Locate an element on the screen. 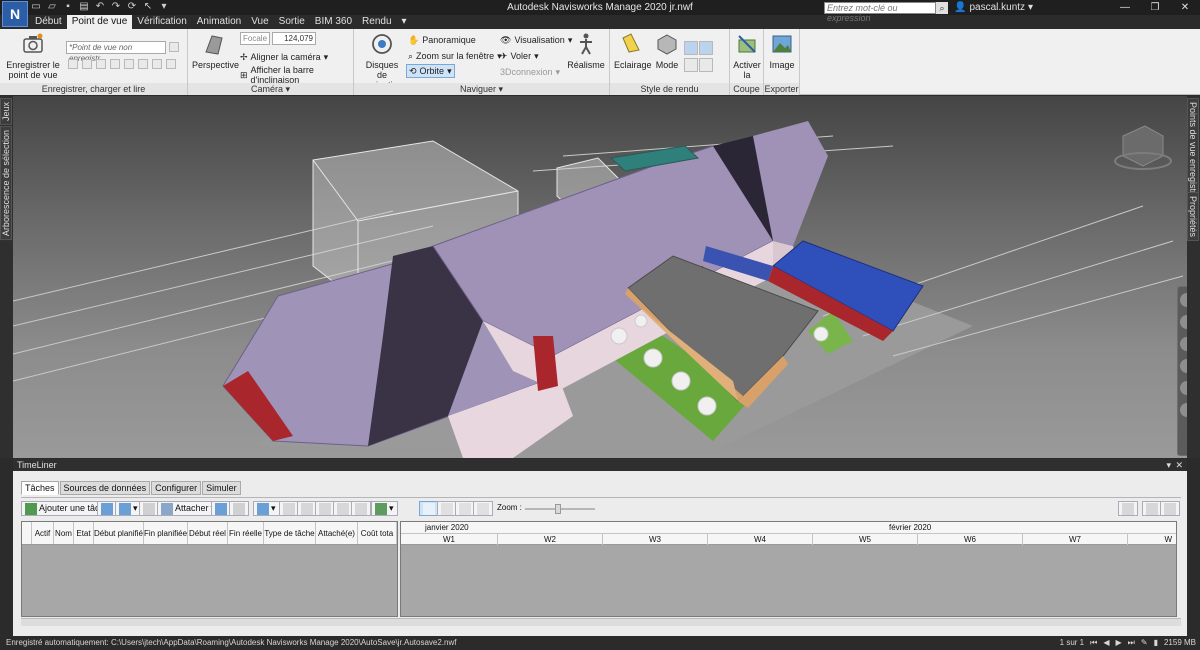  view-actual-button is located at coordinates (465, 508).